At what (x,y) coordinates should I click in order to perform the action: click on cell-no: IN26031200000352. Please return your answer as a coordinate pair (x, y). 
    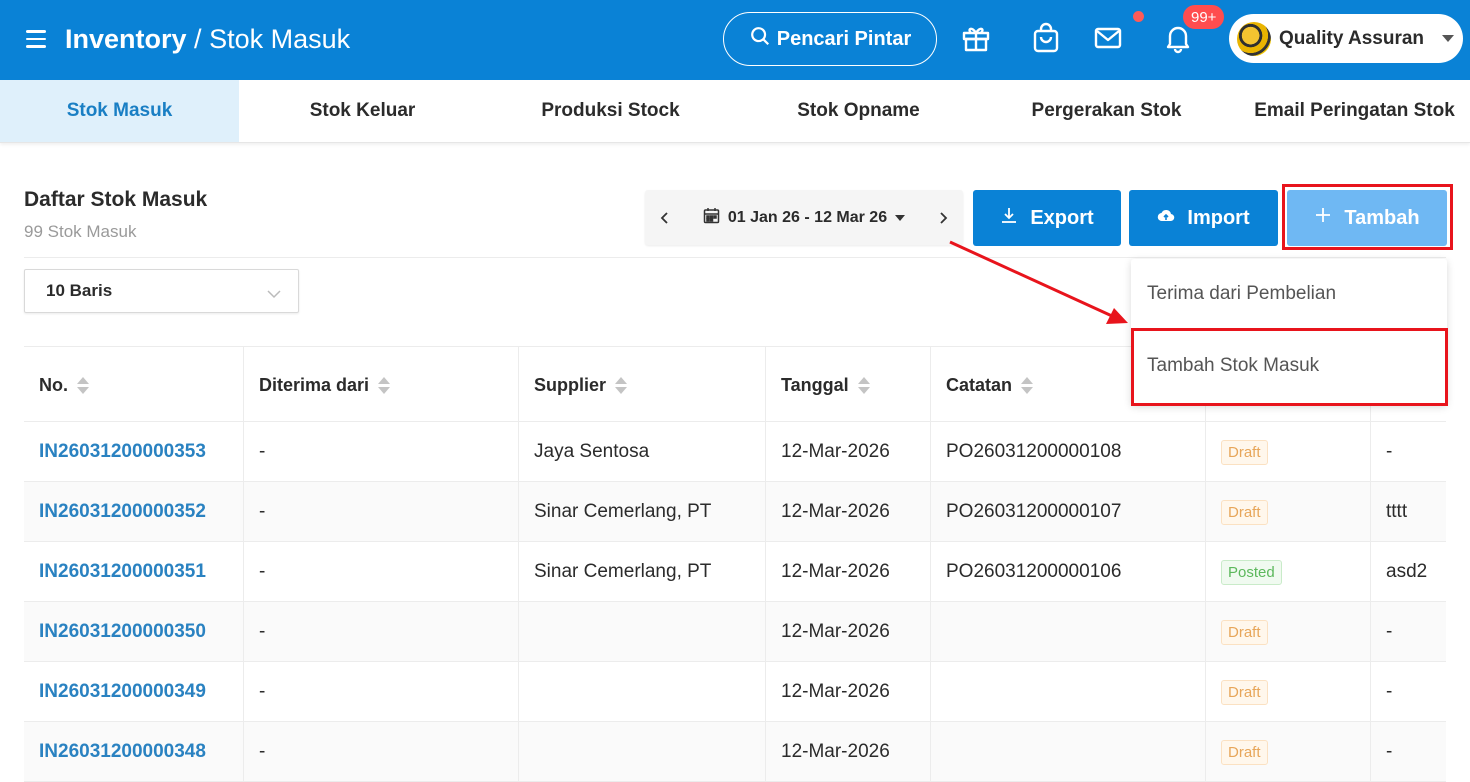
    Looking at the image, I should click on (134, 512).